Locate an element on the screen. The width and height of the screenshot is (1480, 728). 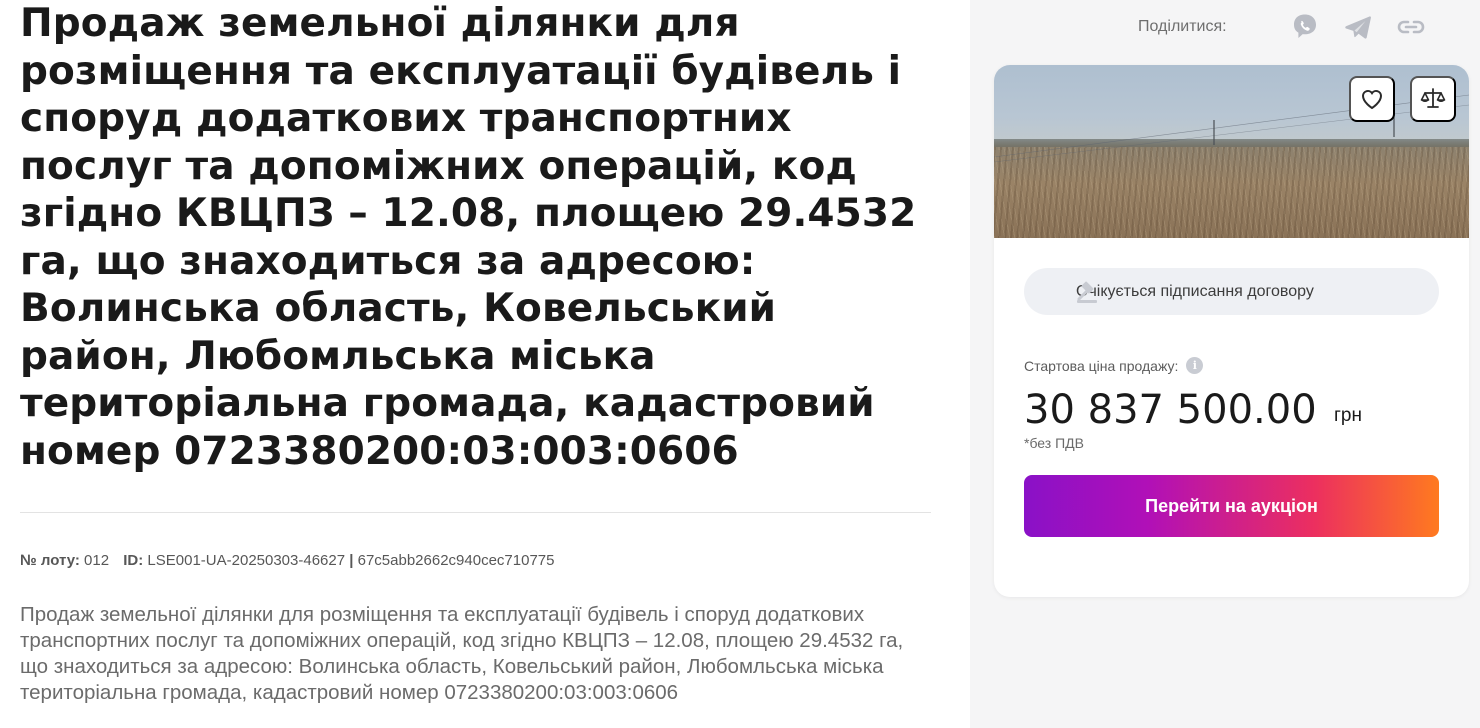
lot-photo is located at coordinates (1231, 151).